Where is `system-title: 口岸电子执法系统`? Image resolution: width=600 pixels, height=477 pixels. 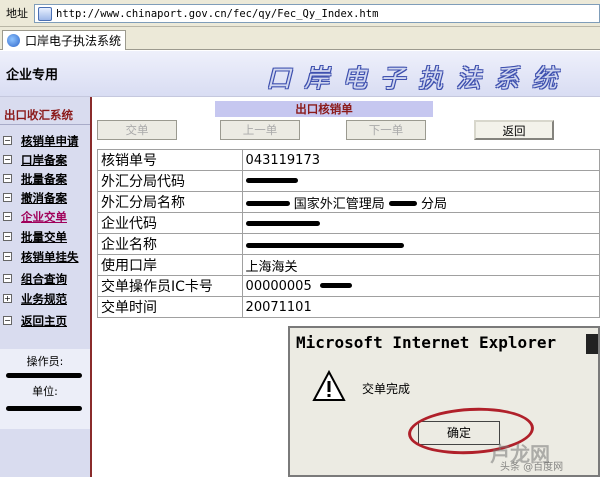
system-title: 口岸电子执法系统 is located at coordinates (418, 78).